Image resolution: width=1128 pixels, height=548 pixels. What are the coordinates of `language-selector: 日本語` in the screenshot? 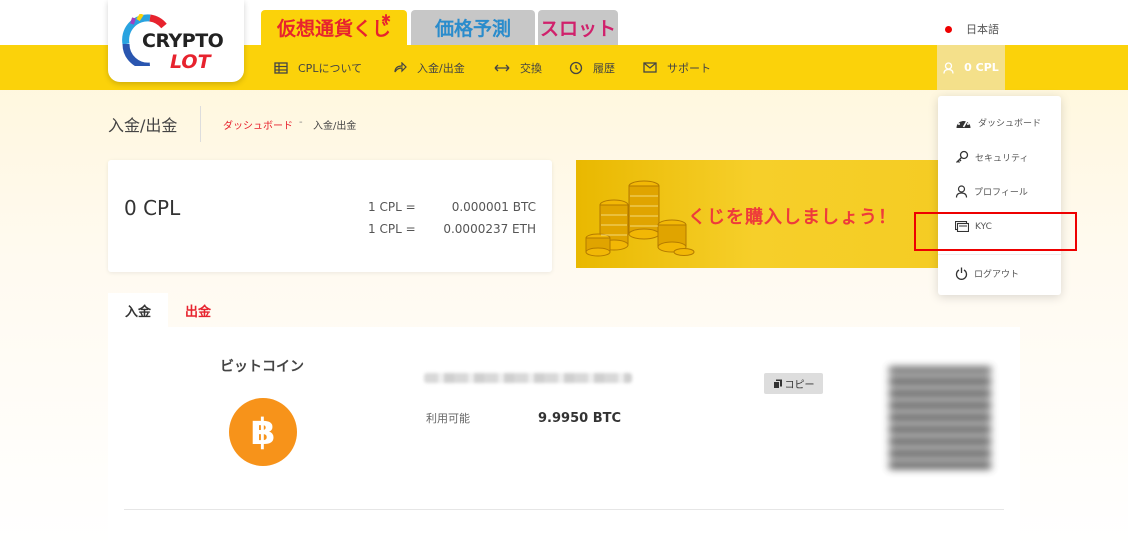 It's located at (972, 29).